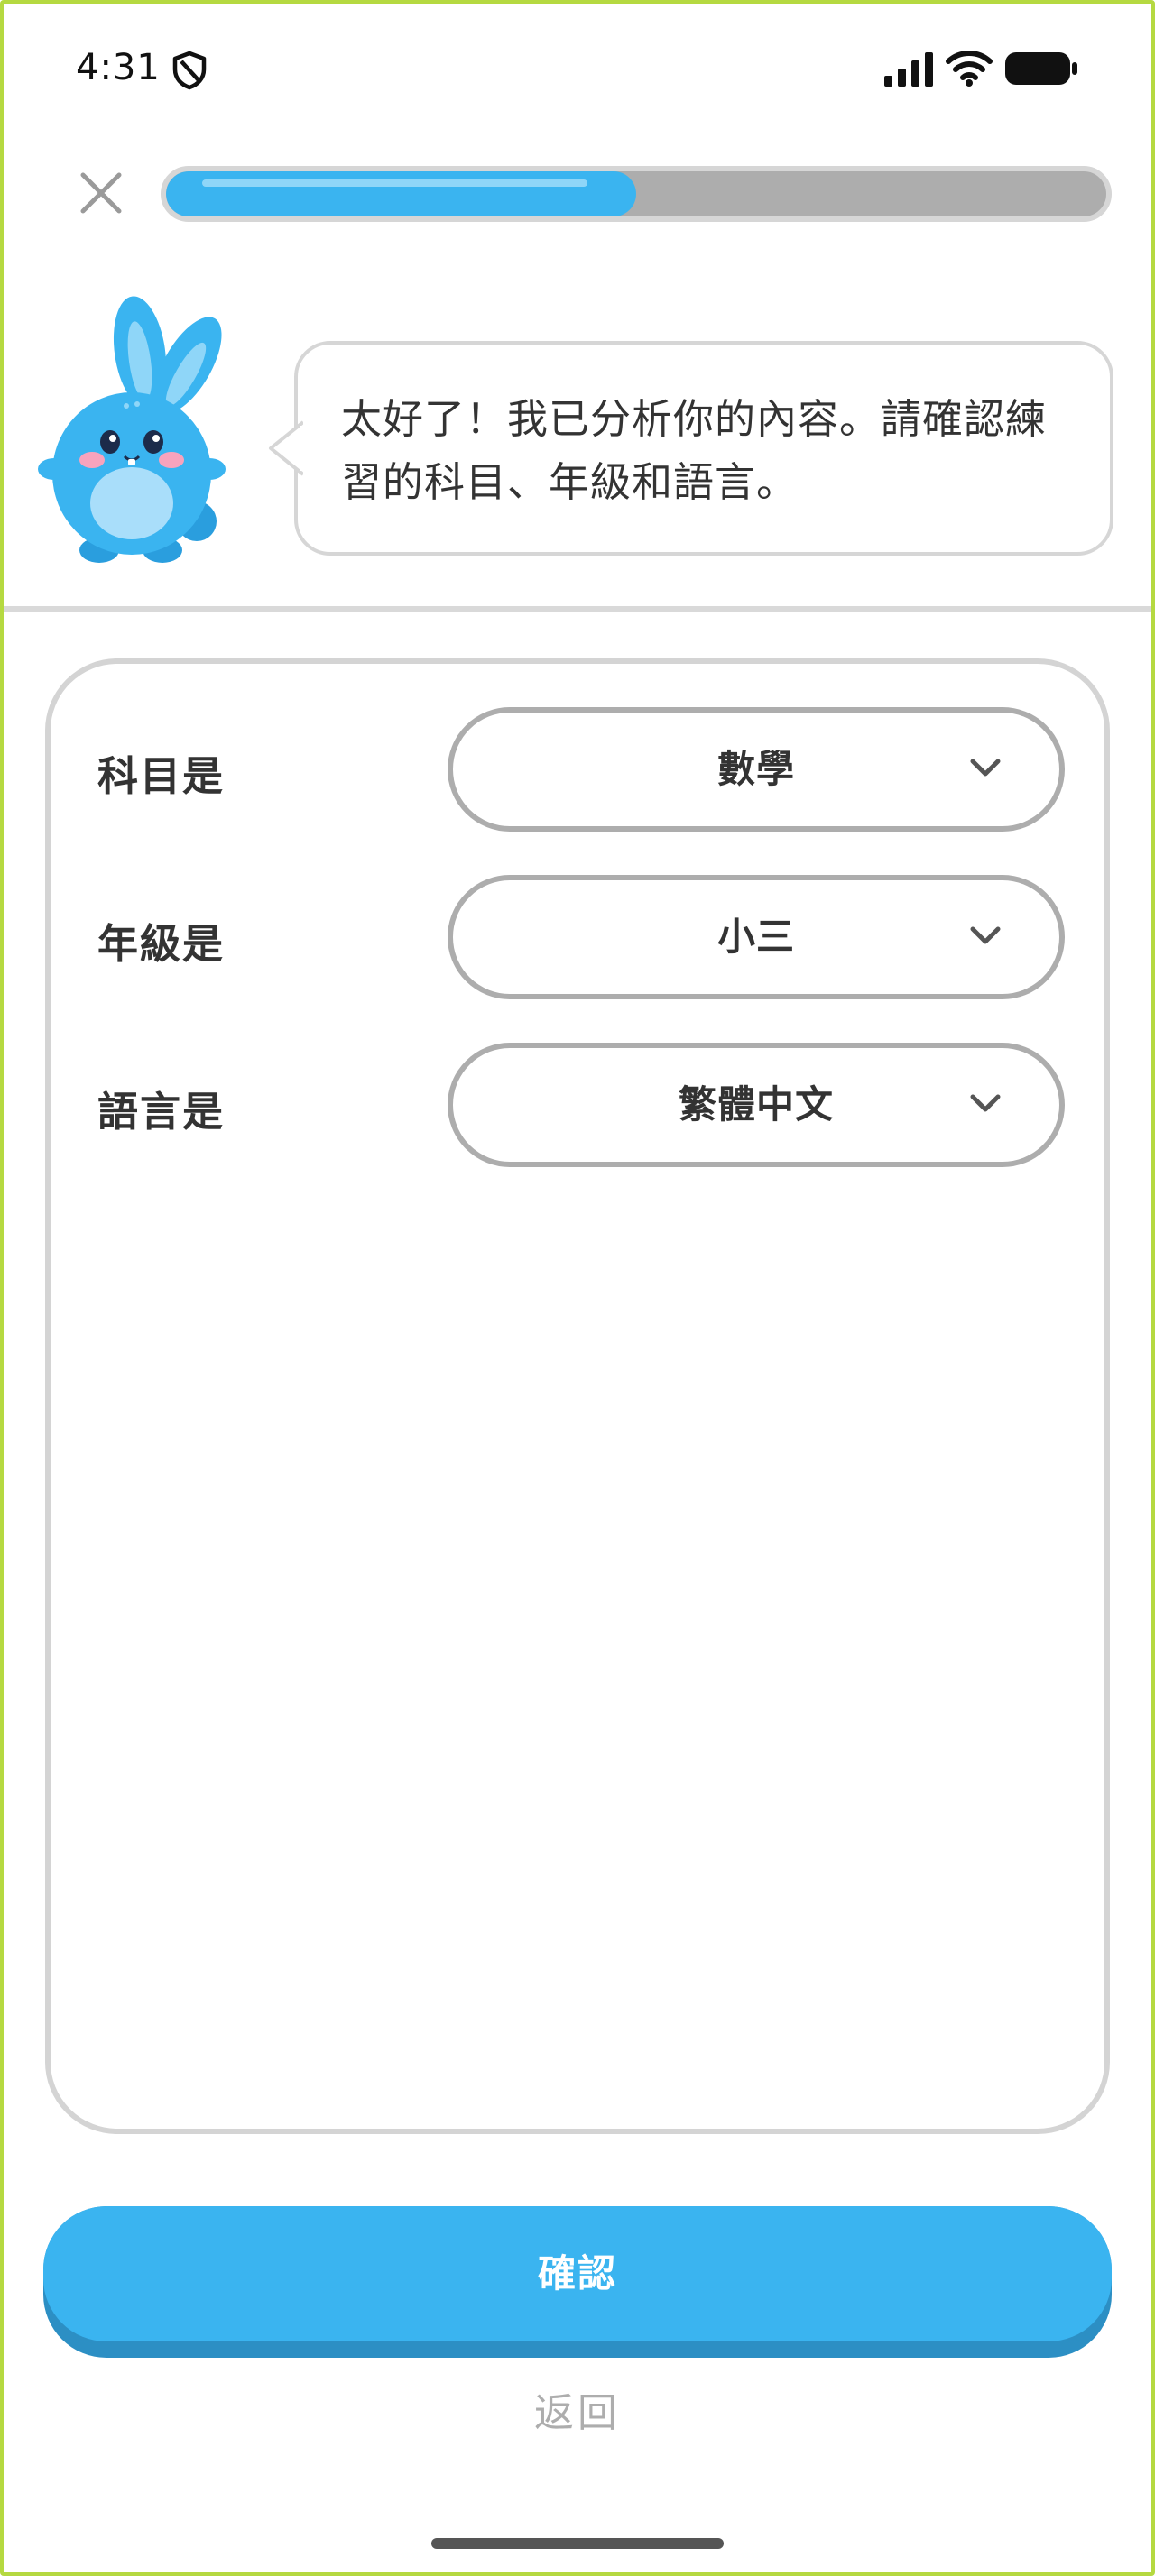  I want to click on progress-bar, so click(636, 194).